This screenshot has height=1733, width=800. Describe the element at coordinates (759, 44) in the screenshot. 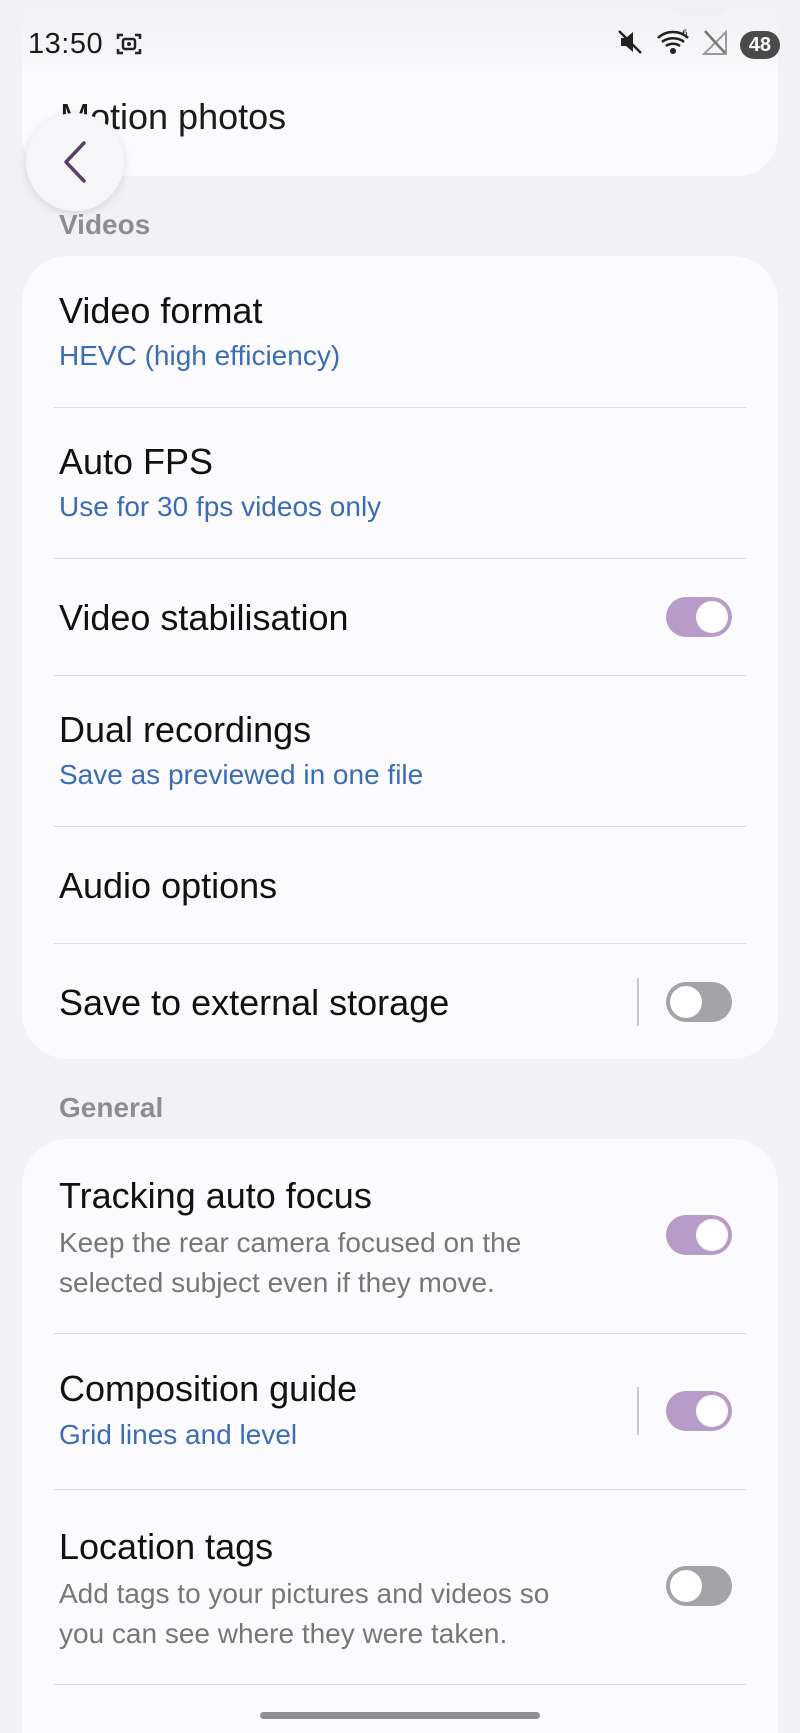

I see `battery-indicator: 48` at that location.